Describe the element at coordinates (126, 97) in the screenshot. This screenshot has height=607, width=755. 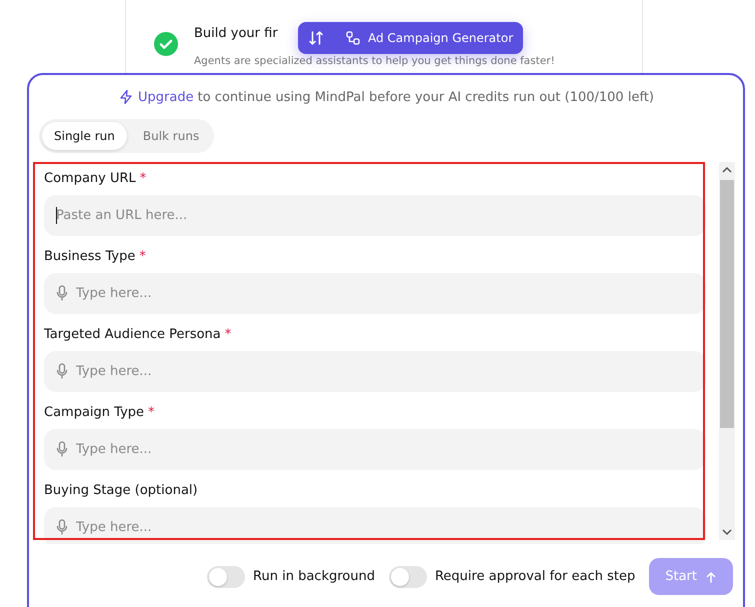
I see `lightning-icon` at that location.